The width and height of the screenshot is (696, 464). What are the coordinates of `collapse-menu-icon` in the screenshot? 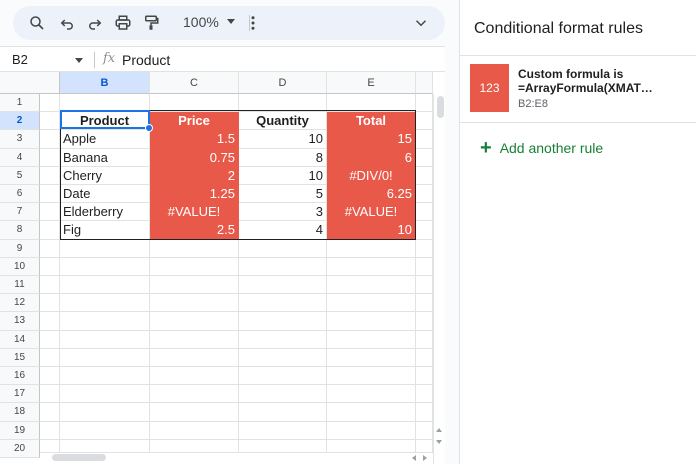 It's located at (421, 23).